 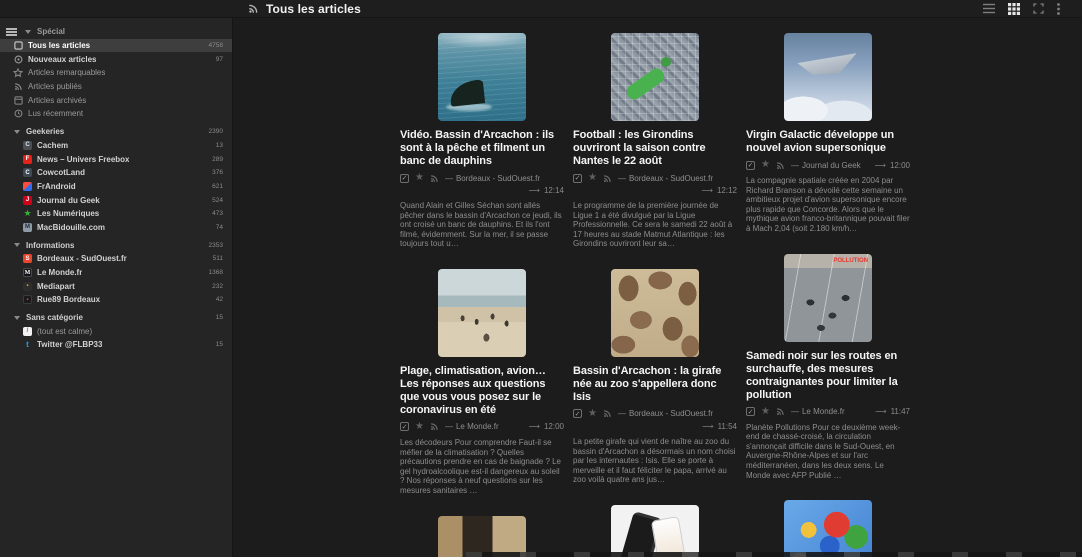 What do you see at coordinates (116, 259) in the screenshot?
I see `sidebar-feed-sudouest: S Bordeaux - SudOuest.fr 511` at bounding box center [116, 259].